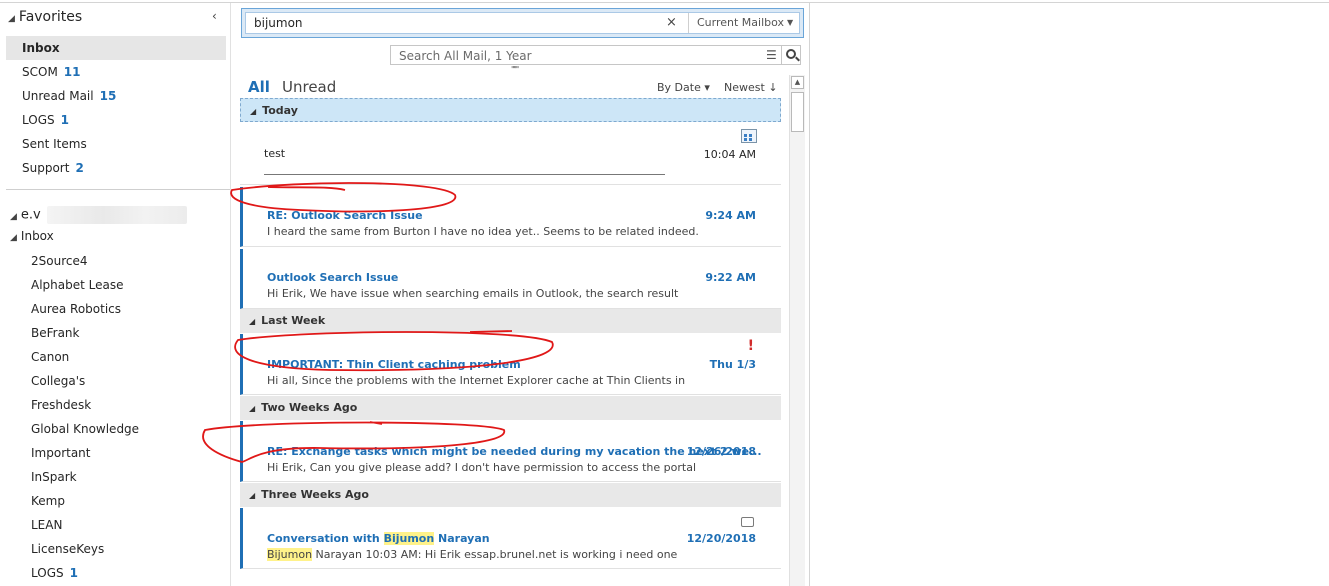 The height and width of the screenshot is (586, 1329). Describe the element at coordinates (747, 522) in the screenshot. I see `conversation-icon` at that location.